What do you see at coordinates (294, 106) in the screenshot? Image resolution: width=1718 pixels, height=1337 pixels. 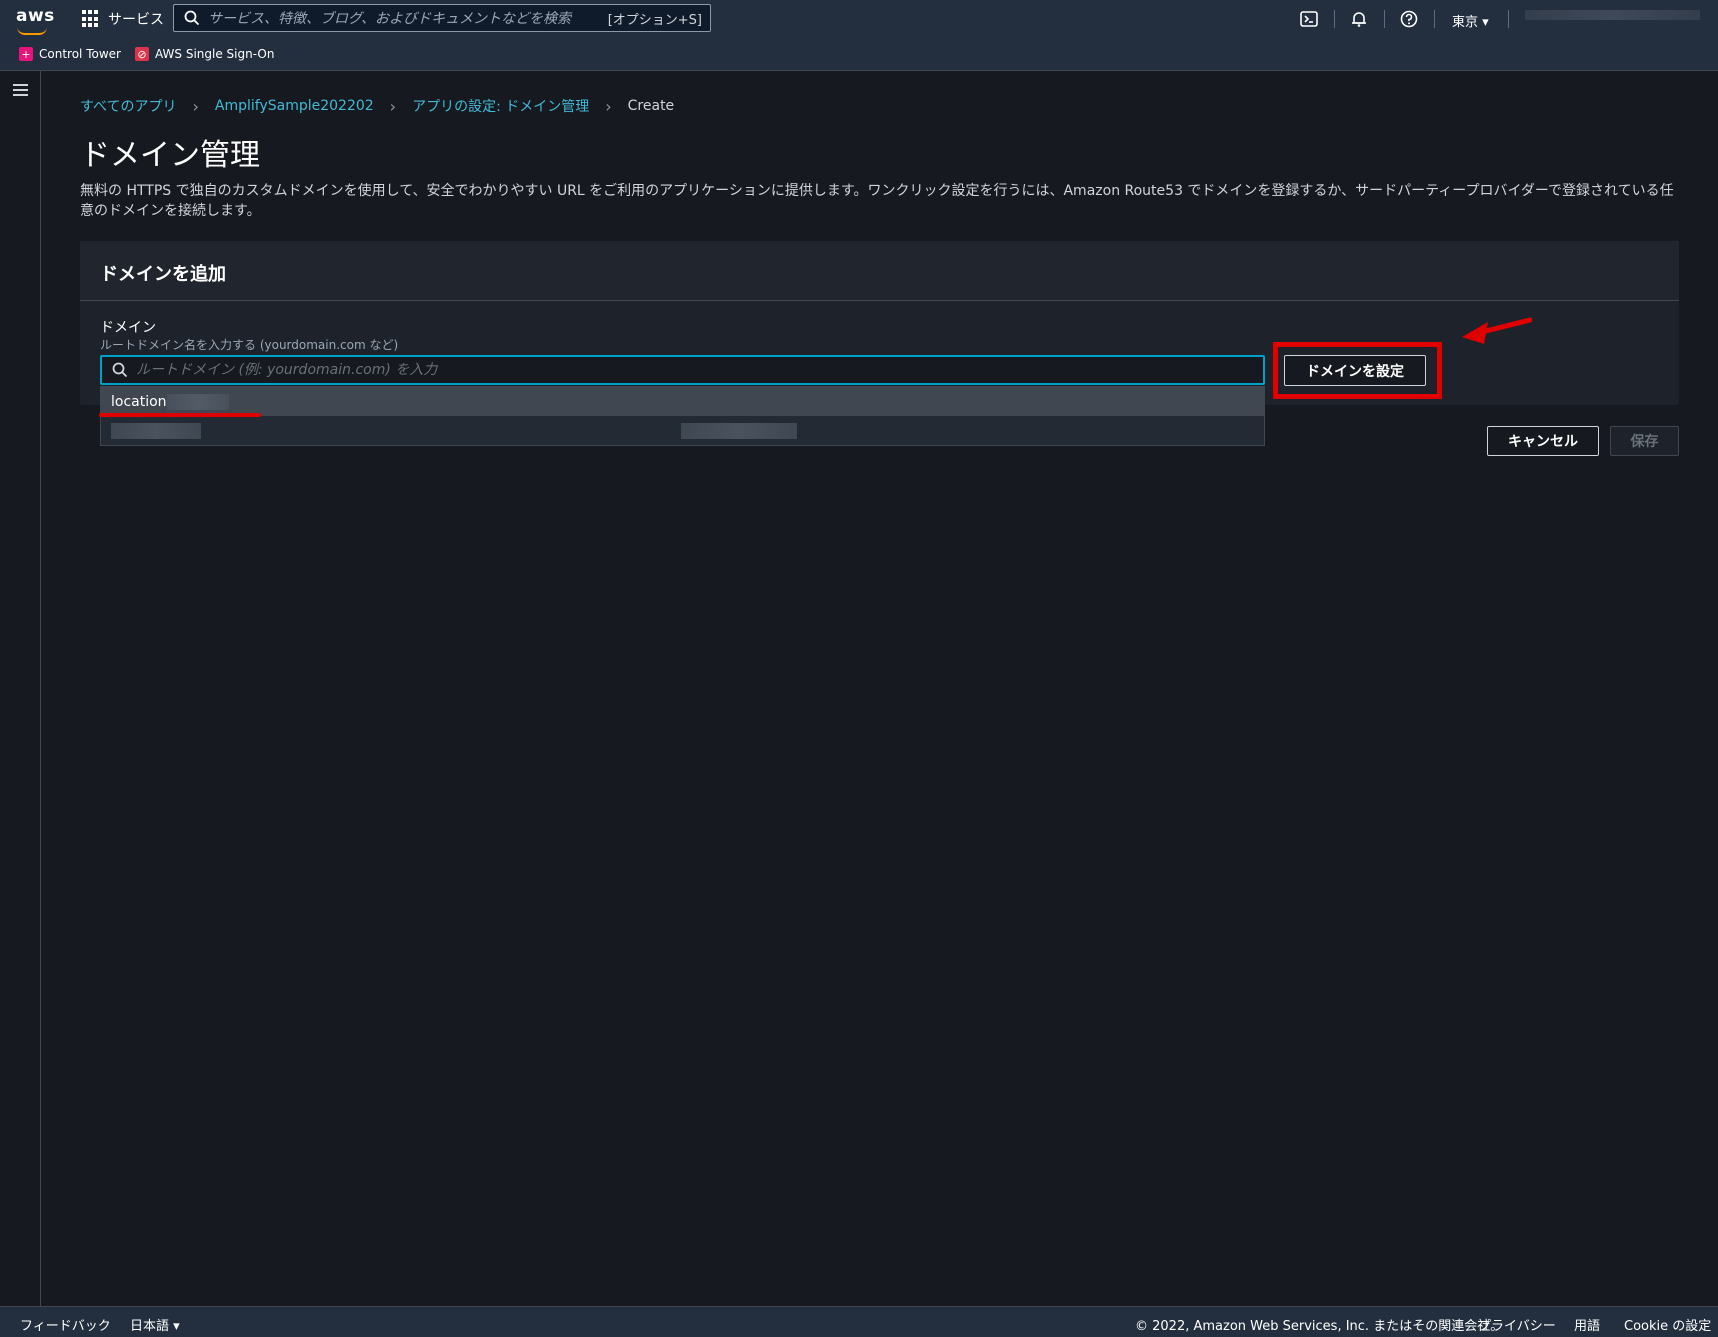 I see `breadcrumb-app: AmplifySample202202` at bounding box center [294, 106].